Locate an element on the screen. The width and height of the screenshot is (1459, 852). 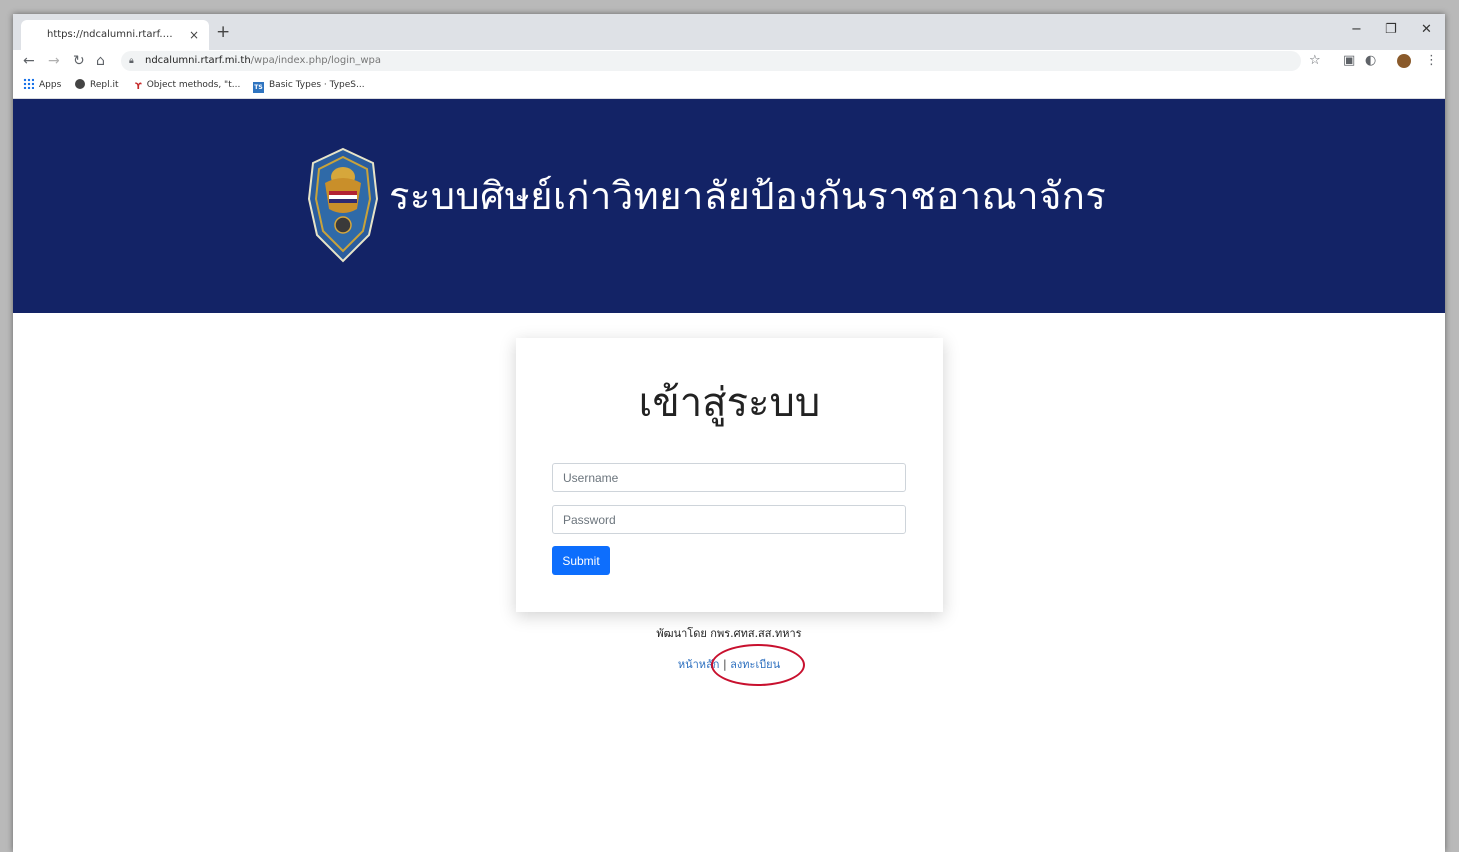
apps-grid-icon is located at coordinates (28, 83).